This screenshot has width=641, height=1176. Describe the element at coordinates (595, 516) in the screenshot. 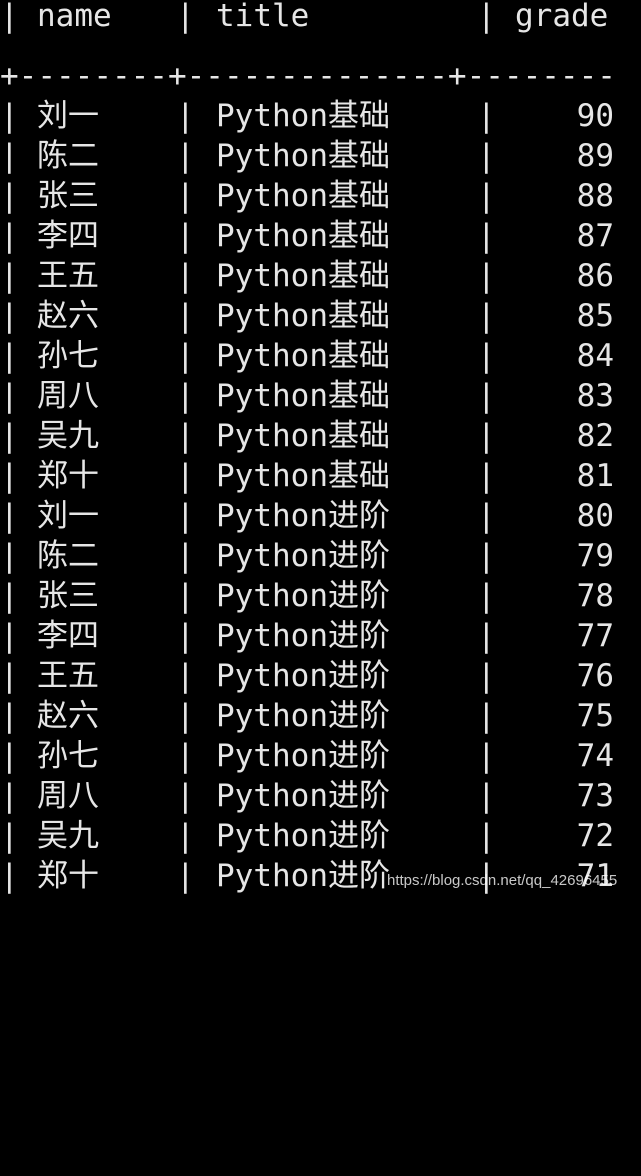

I see `grade-cell: 80` at that location.